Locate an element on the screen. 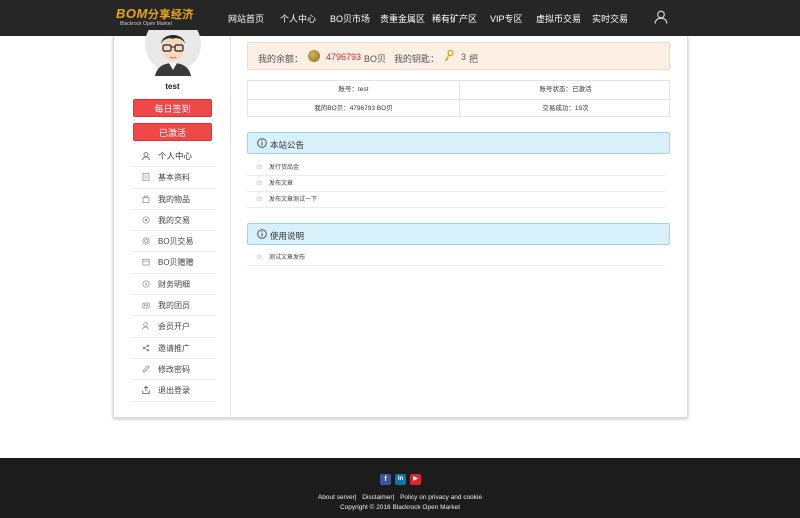 This screenshot has height=518, width=800. sidebar-item-logout: 退出登录 is located at coordinates (173, 391).